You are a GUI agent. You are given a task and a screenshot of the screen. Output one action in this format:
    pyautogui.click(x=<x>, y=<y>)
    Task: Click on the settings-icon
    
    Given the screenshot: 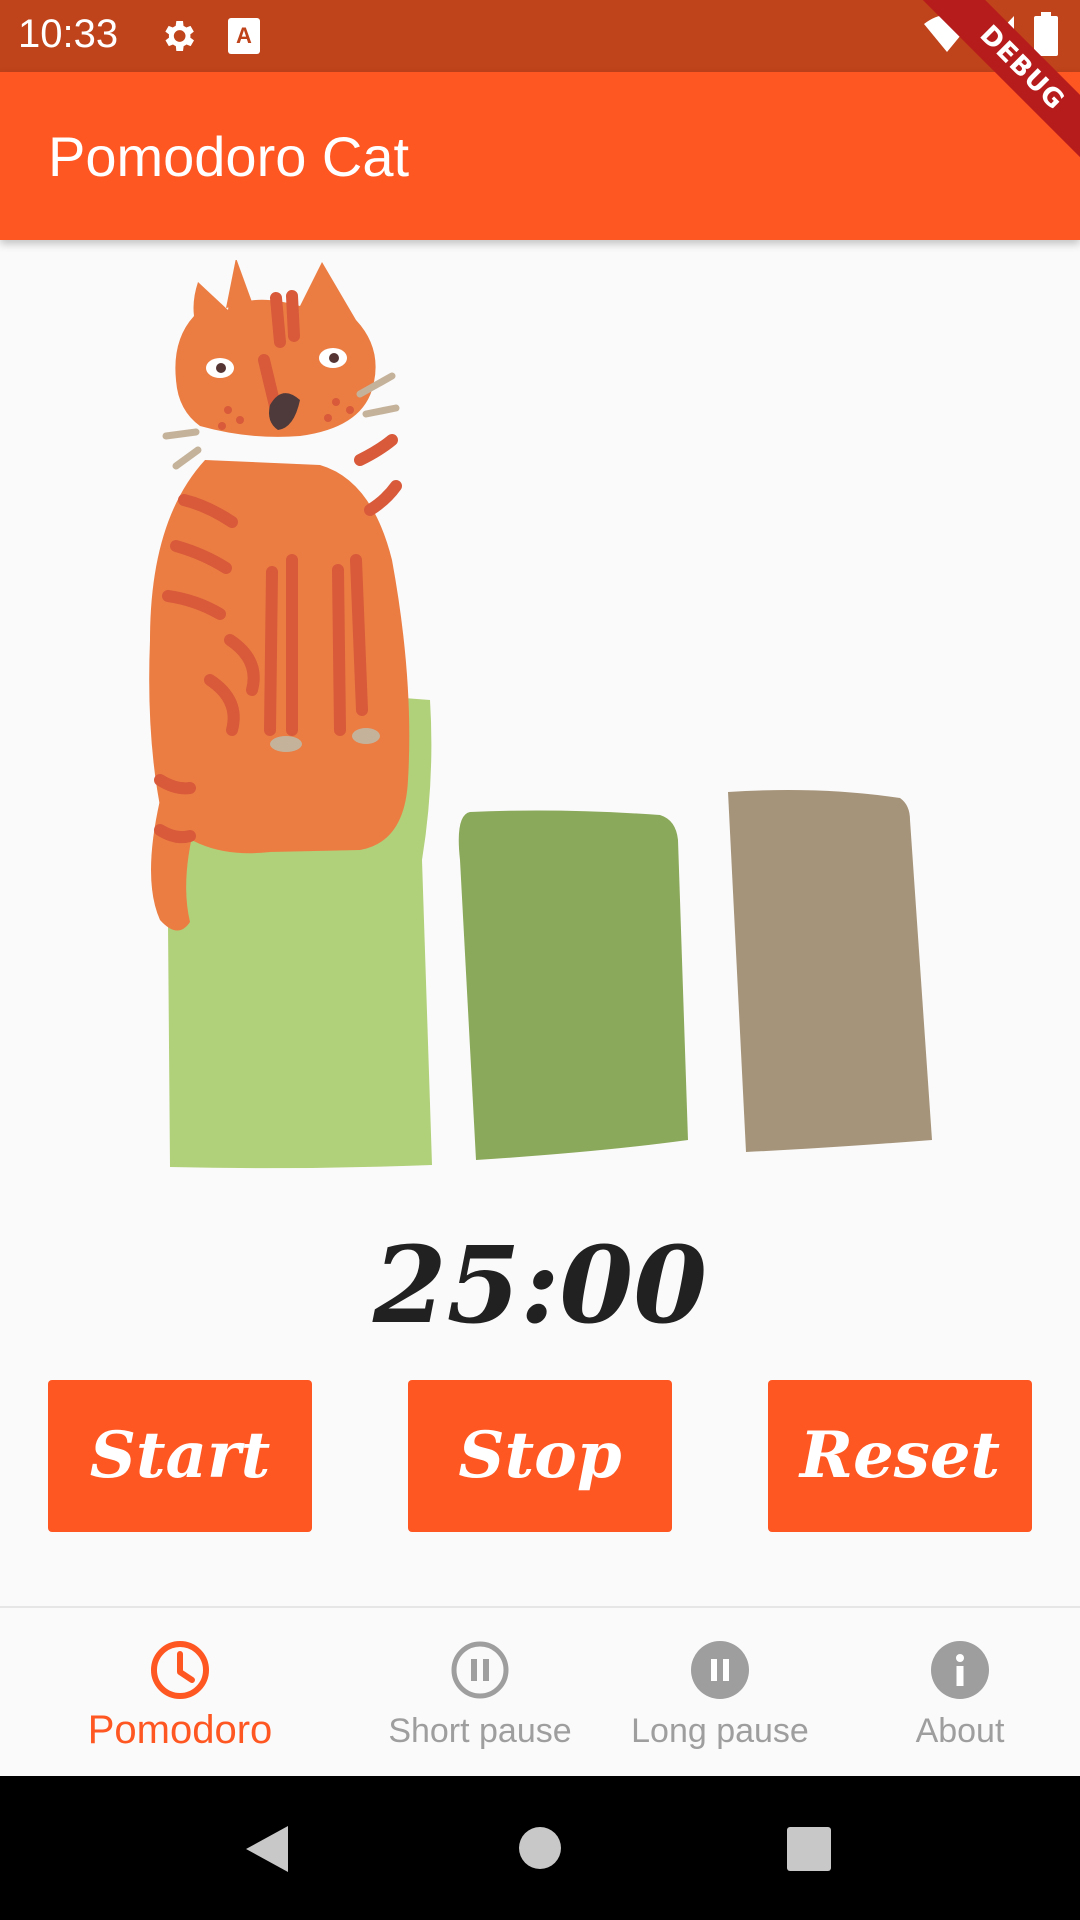 What is the action you would take?
    pyautogui.click(x=179, y=36)
    